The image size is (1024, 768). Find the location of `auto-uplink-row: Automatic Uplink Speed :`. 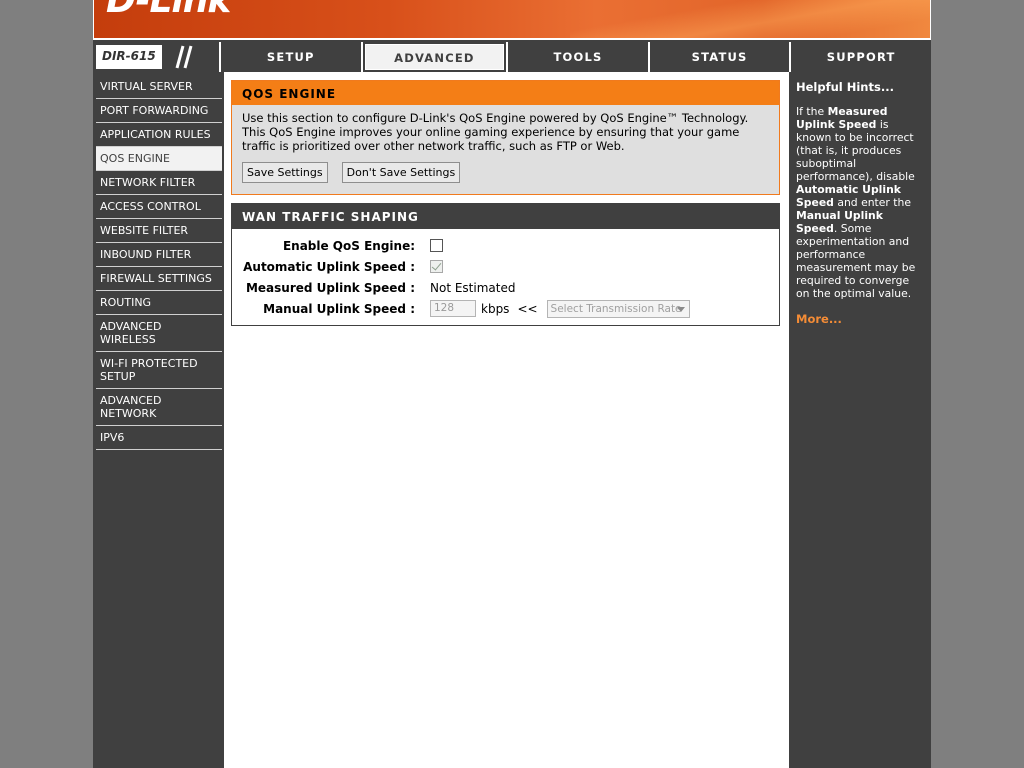

auto-uplink-row: Automatic Uplink Speed : is located at coordinates (505, 266).